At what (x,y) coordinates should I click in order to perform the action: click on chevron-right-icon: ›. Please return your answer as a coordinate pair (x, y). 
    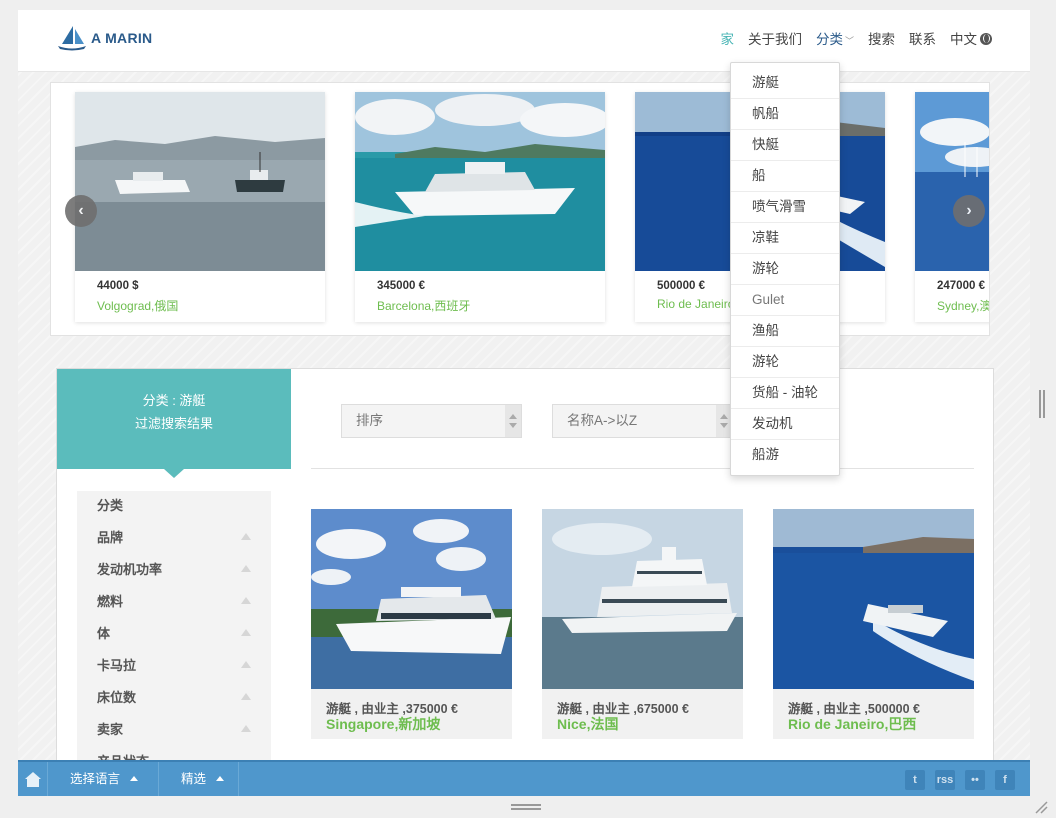
    Looking at the image, I should click on (969, 210).